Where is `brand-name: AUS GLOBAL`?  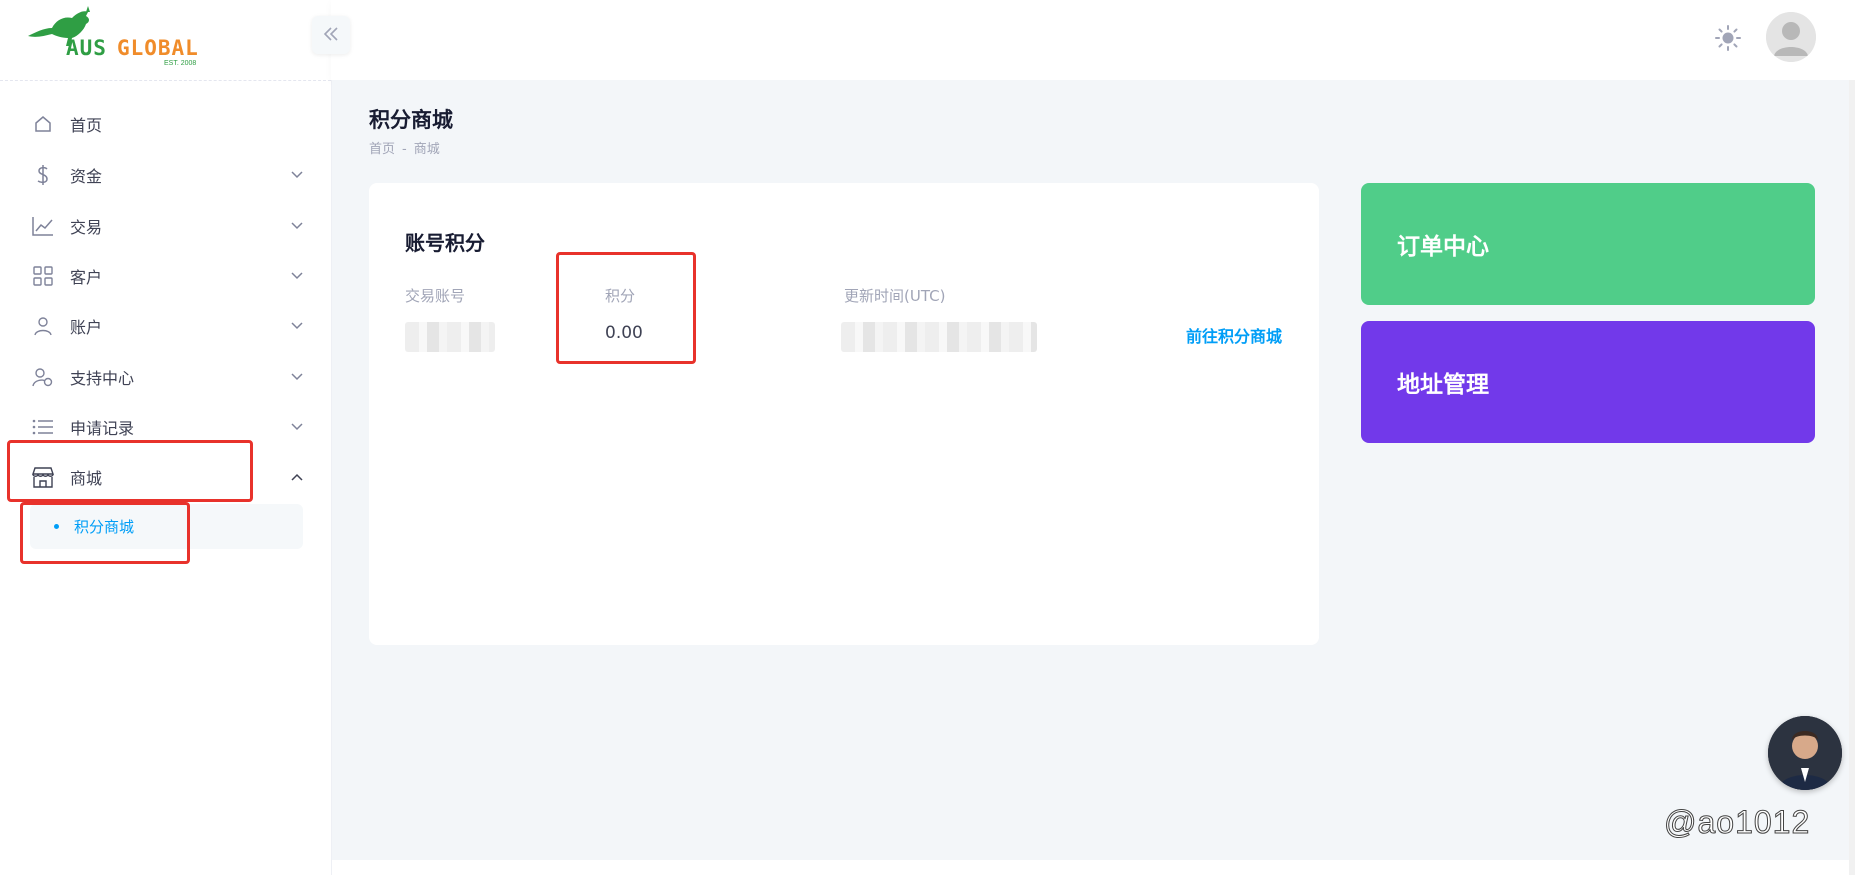
brand-name: AUS GLOBAL is located at coordinates (132, 48).